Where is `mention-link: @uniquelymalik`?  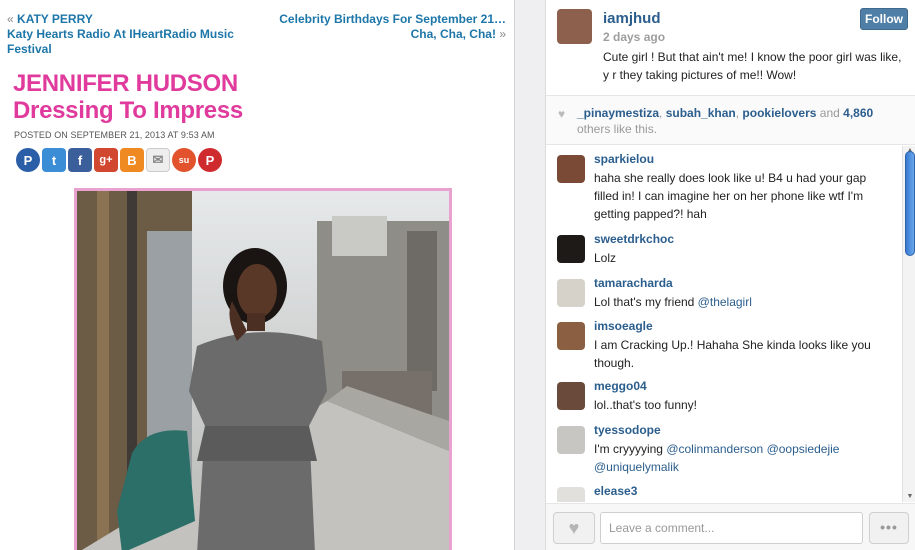 mention-link: @uniquelymalik is located at coordinates (636, 467).